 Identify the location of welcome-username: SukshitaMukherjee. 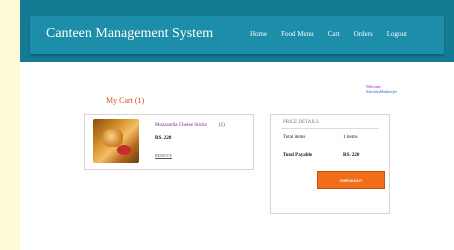
(382, 91).